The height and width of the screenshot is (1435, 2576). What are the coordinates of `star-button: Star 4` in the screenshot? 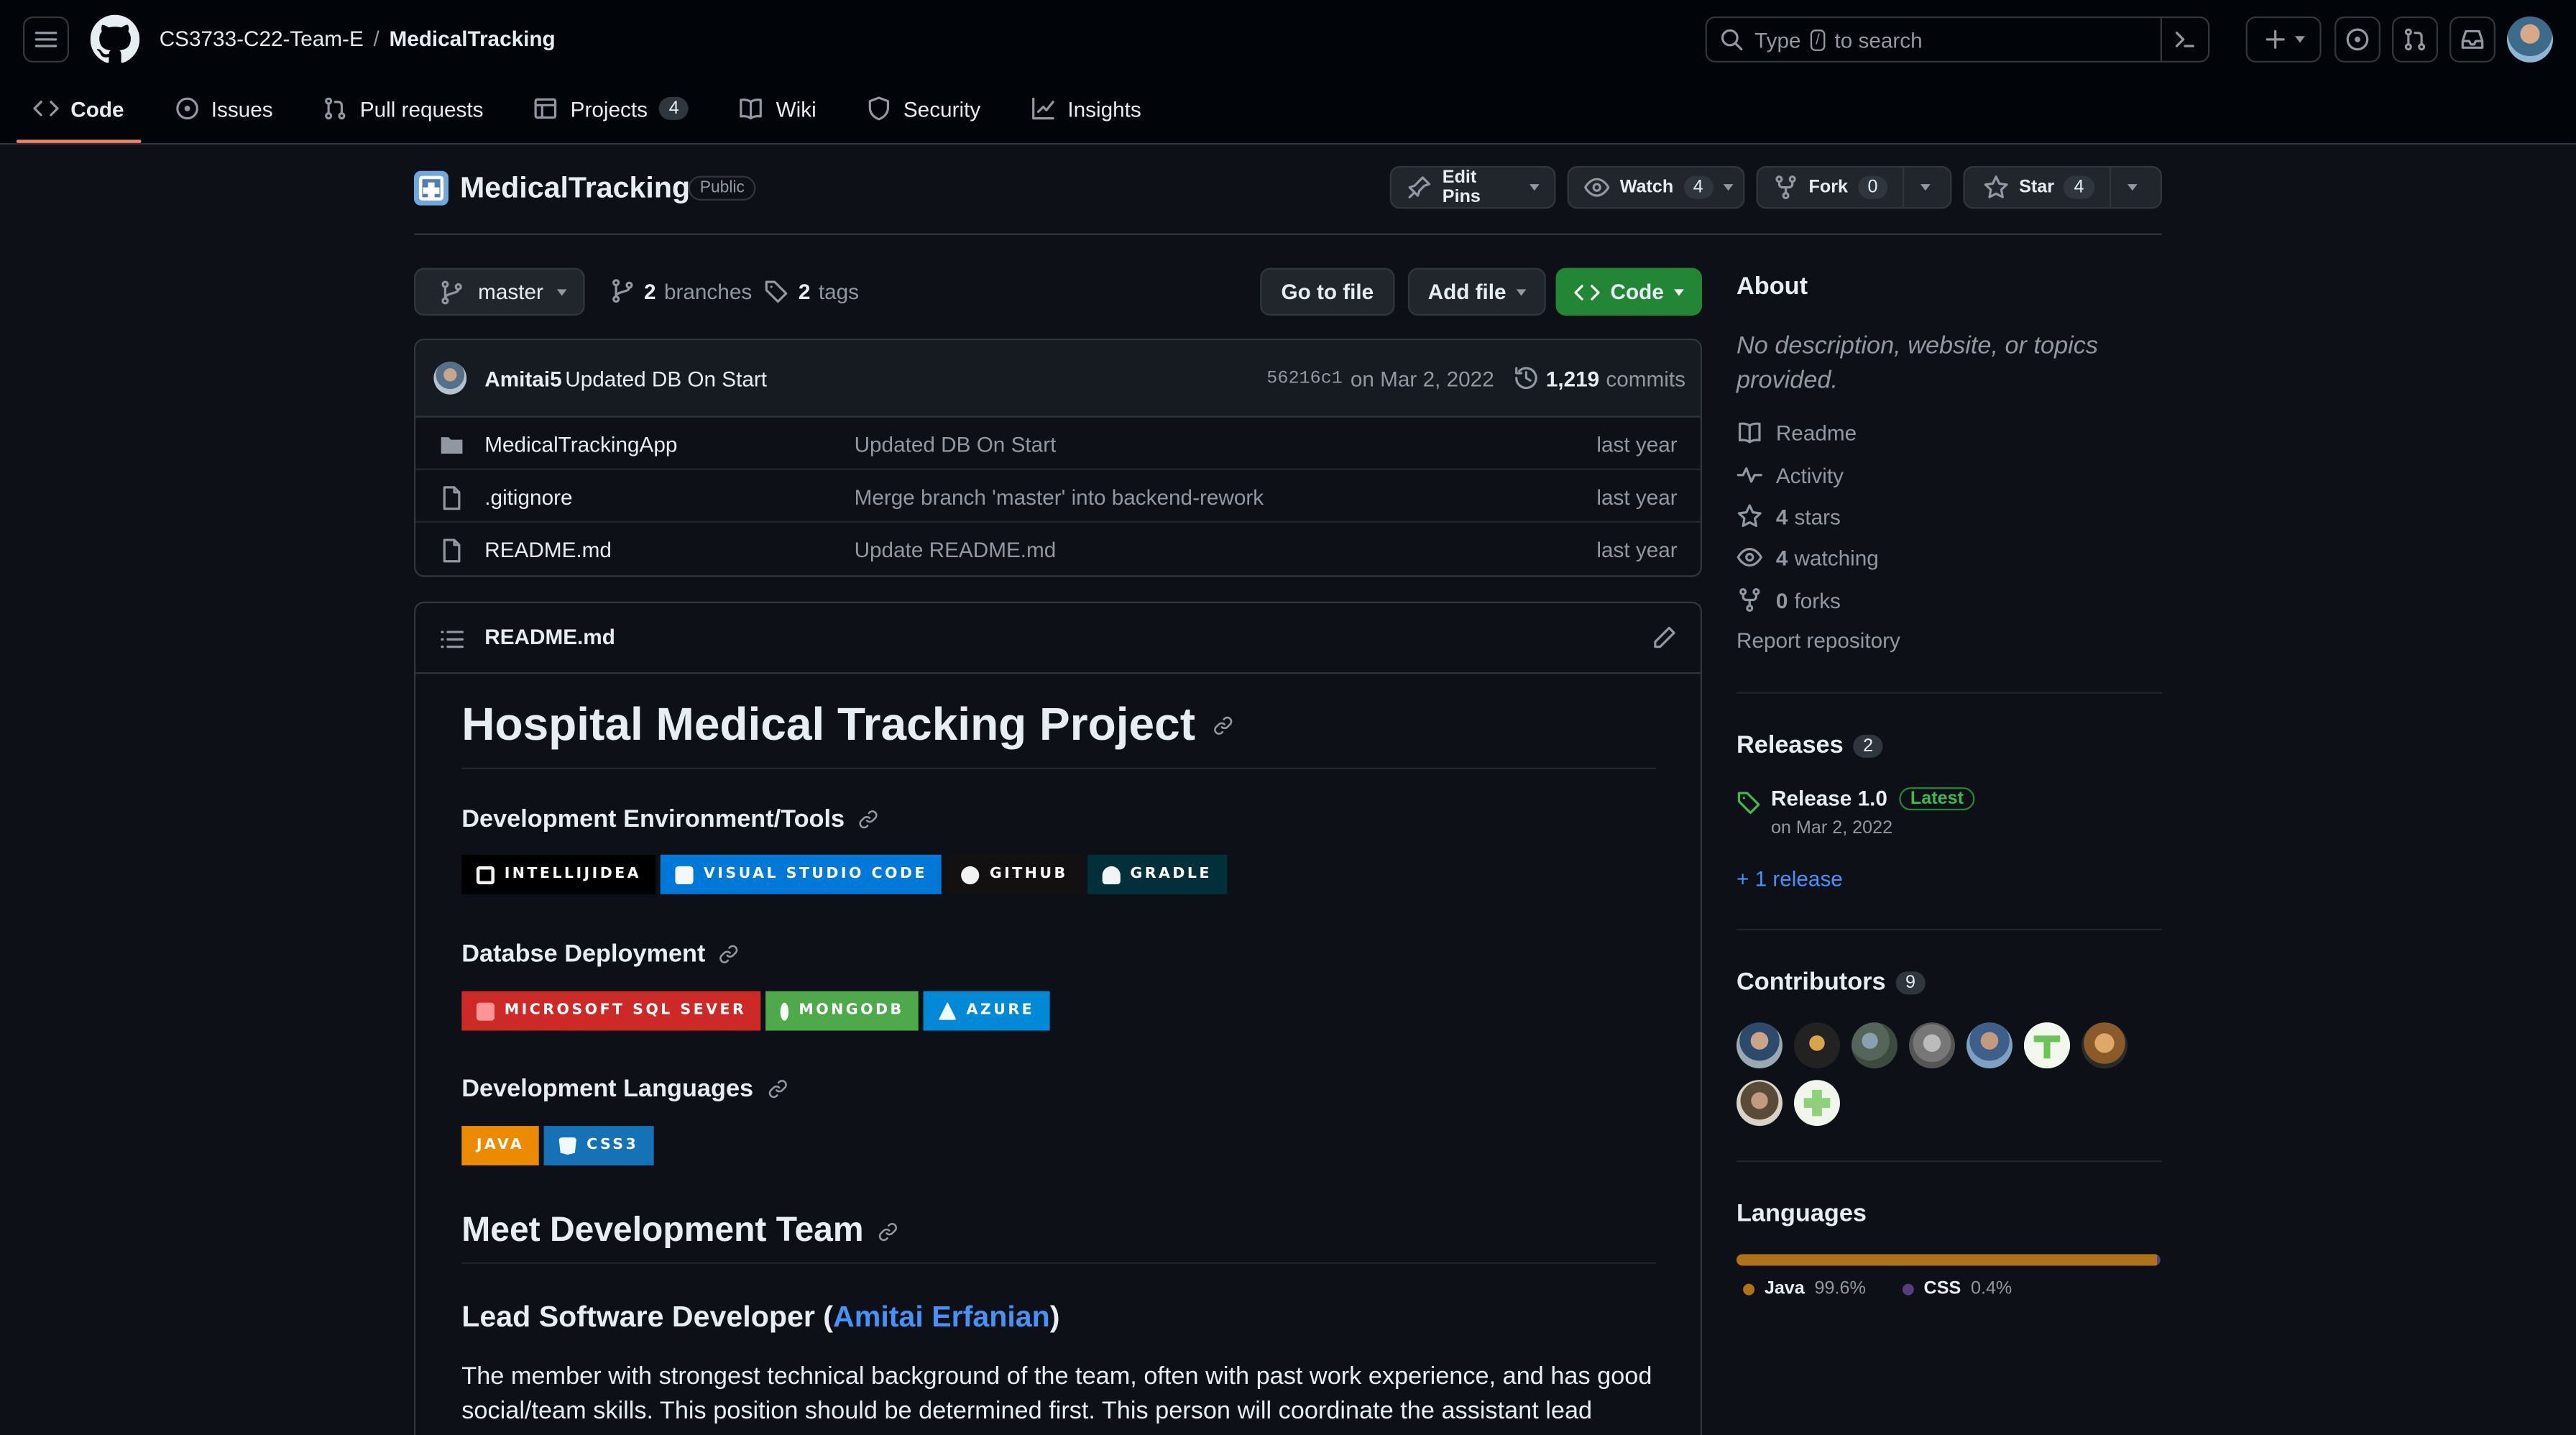 It's located at (2037, 187).